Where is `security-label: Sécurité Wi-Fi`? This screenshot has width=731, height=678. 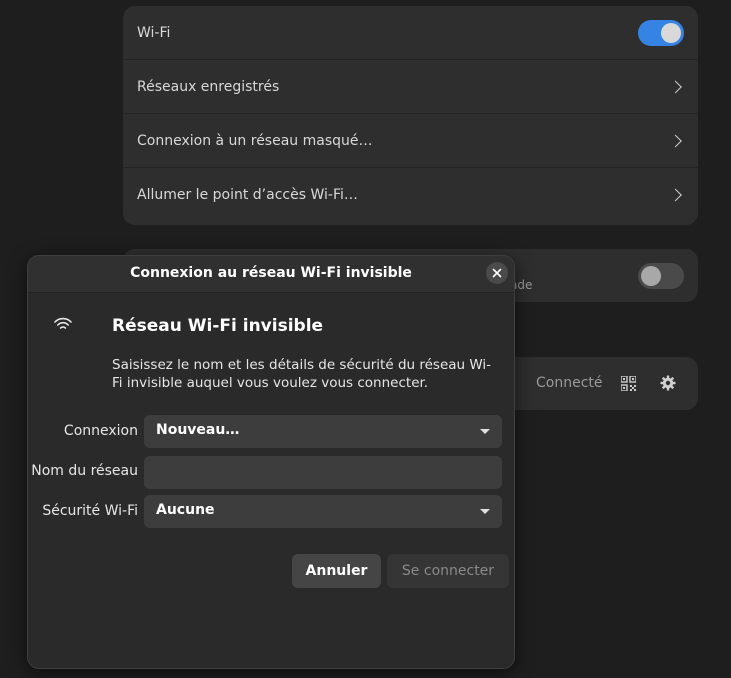 security-label: Sécurité Wi-Fi is located at coordinates (90, 511).